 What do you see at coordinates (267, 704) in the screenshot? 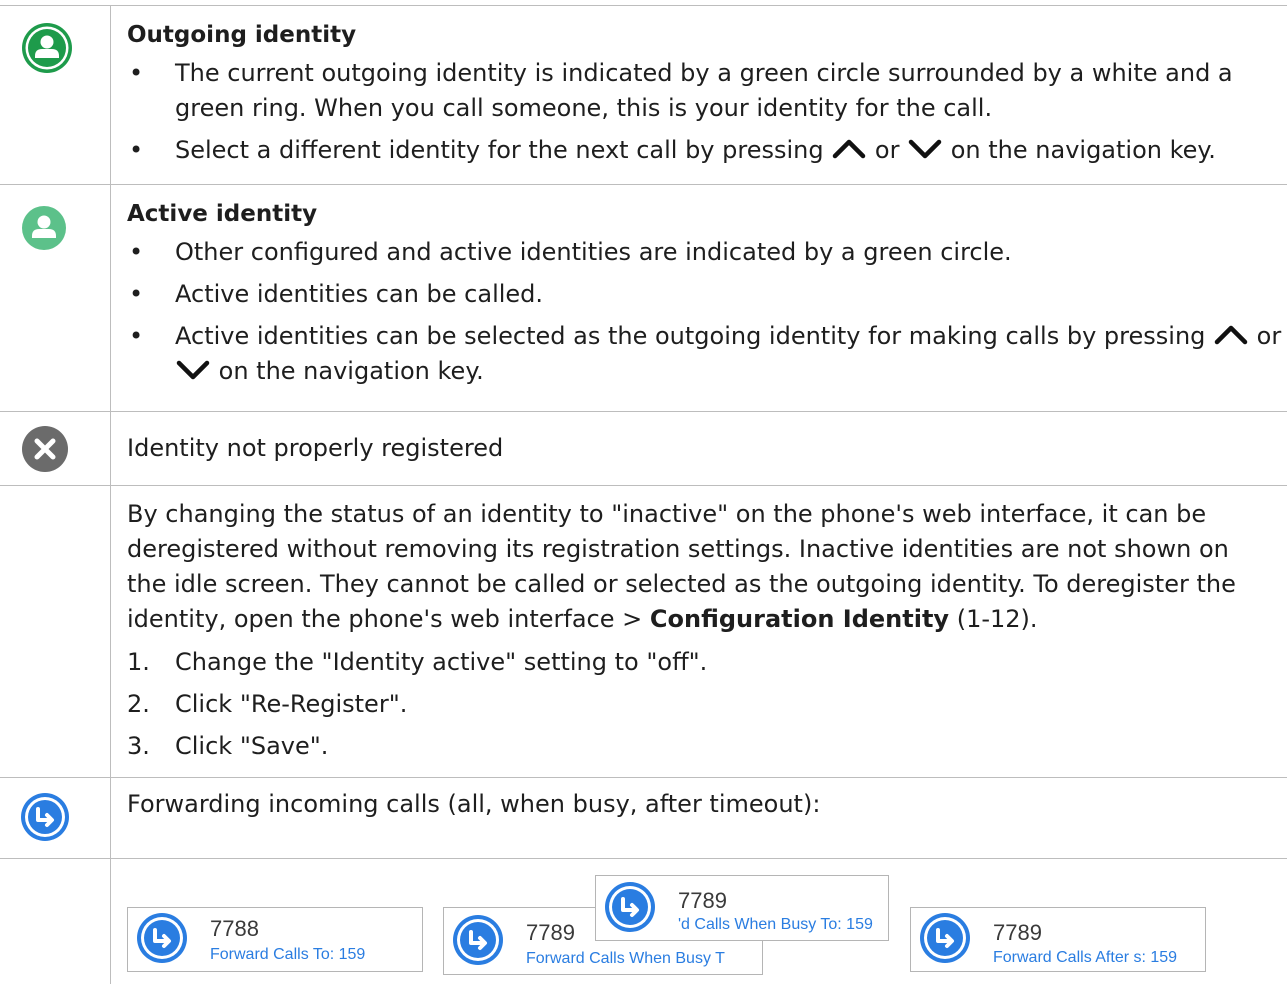
I see `step-item: 2. Click "Re-Register".` at bounding box center [267, 704].